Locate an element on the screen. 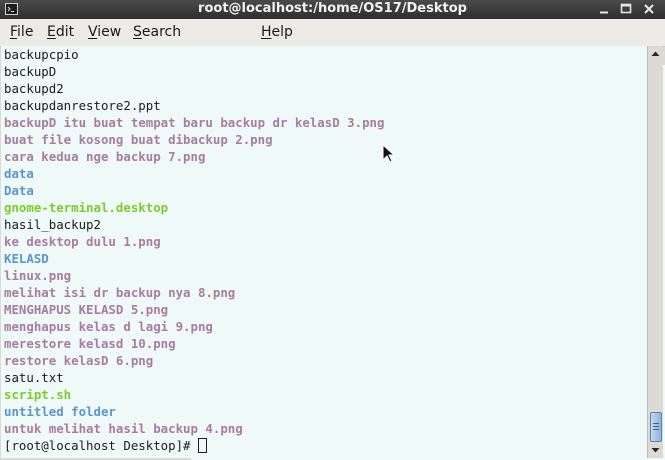 The height and width of the screenshot is (460, 665). terminal-line: buat file kosong buat dibackup 2.png is located at coordinates (138, 139).